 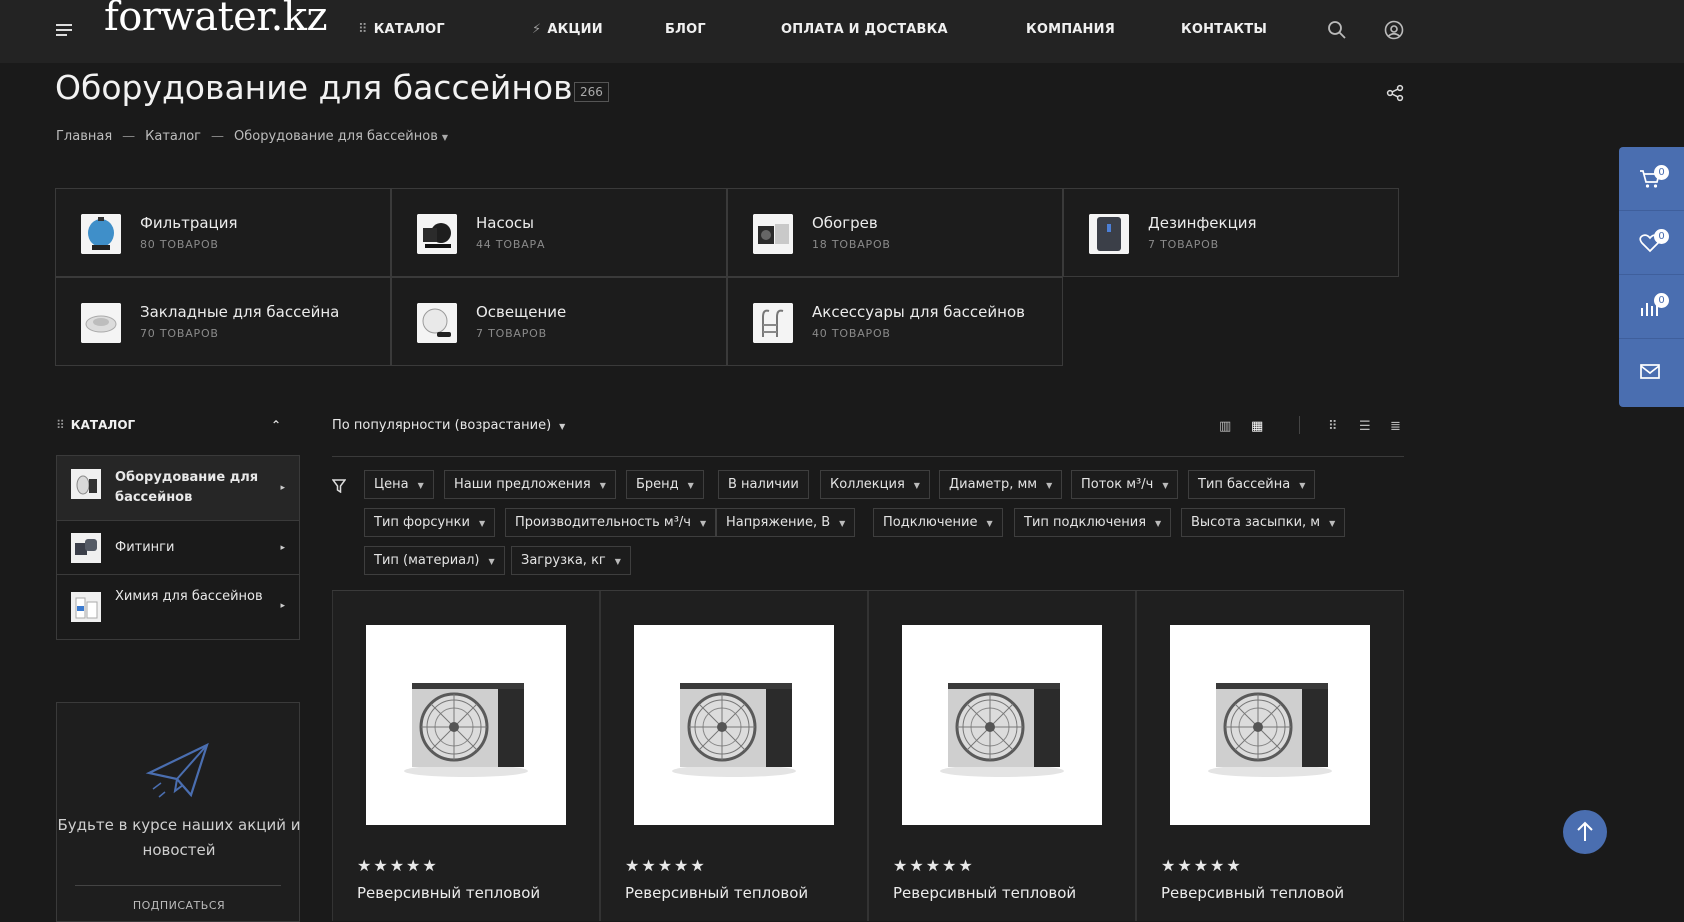 I want to click on category-heating: Обогрев 18 ТОВАРОВ, so click(x=895, y=232).